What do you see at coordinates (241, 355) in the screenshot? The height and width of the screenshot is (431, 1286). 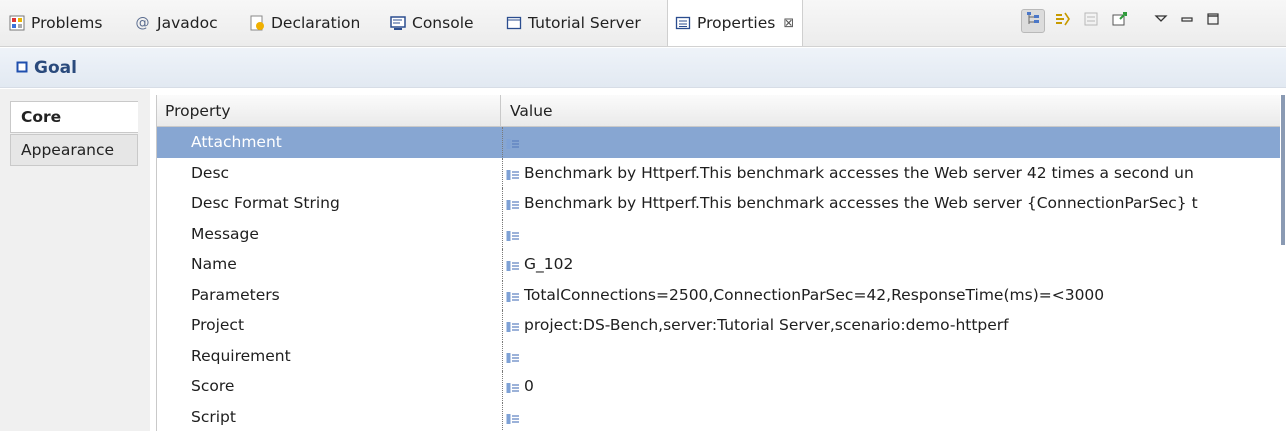 I see `property-name-cell: Requirement` at bounding box center [241, 355].